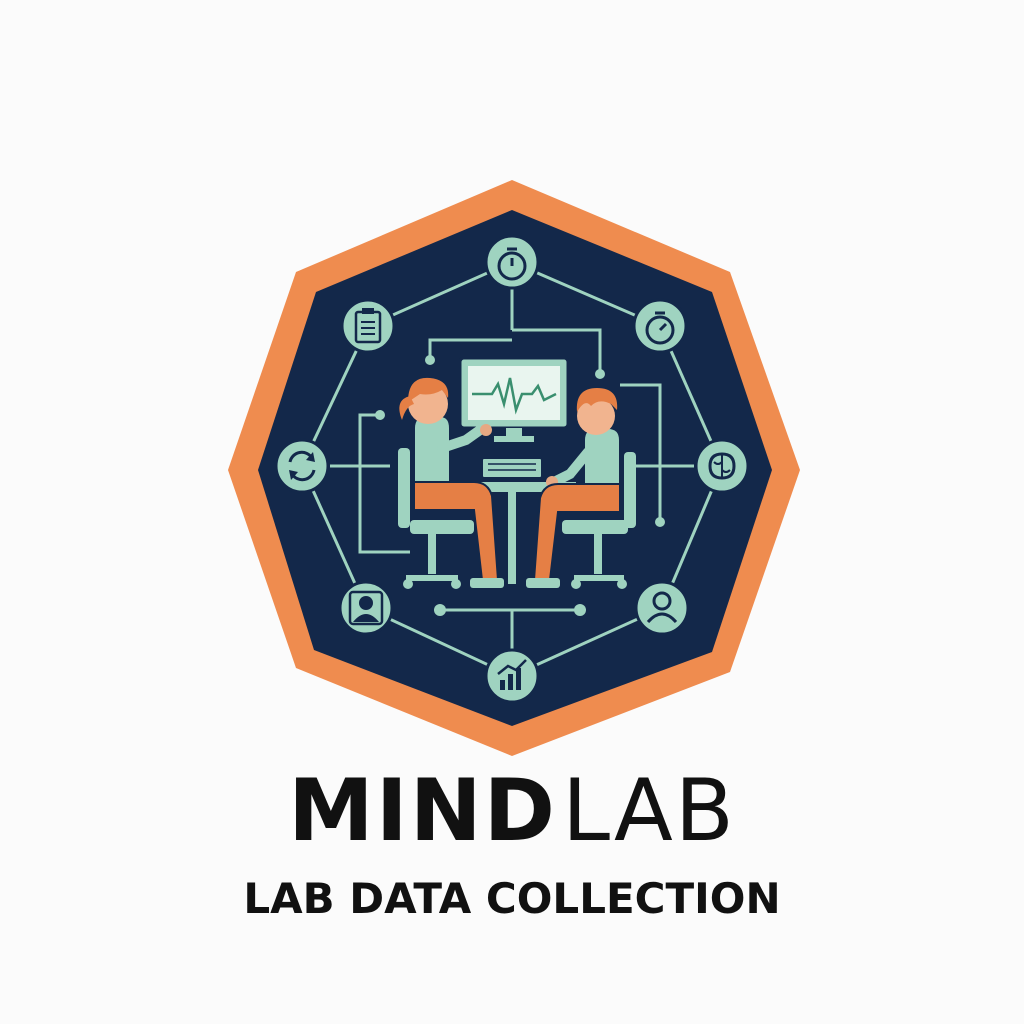  What do you see at coordinates (662, 608) in the screenshot?
I see `participant-icon` at bounding box center [662, 608].